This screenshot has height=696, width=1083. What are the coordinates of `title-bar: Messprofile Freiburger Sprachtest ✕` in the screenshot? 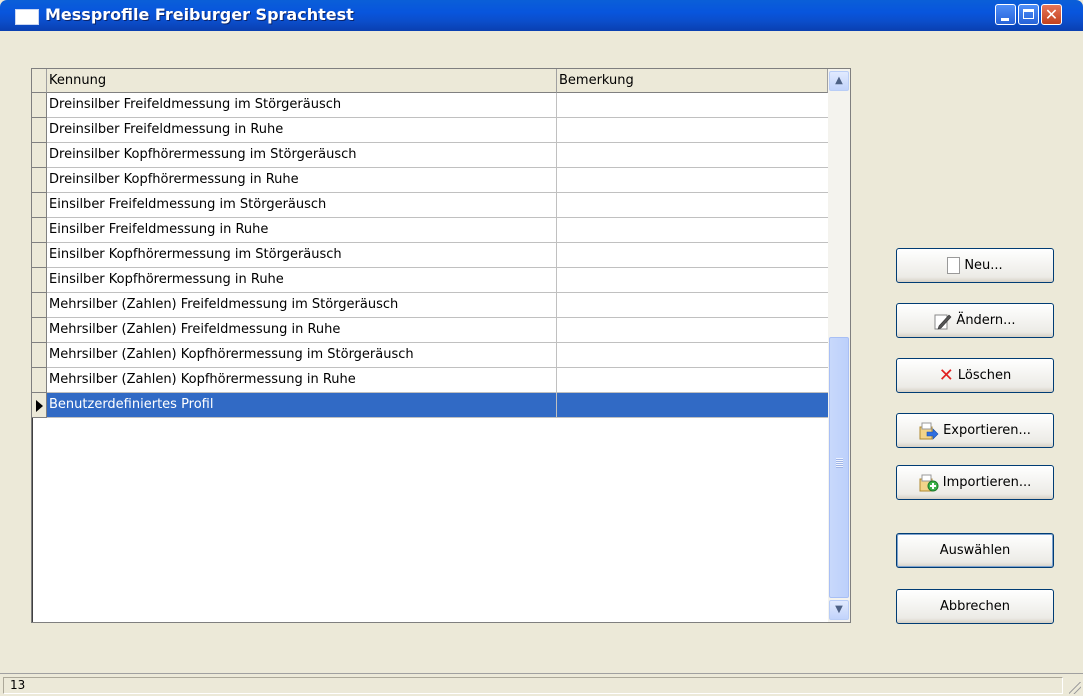 It's located at (541, 15).